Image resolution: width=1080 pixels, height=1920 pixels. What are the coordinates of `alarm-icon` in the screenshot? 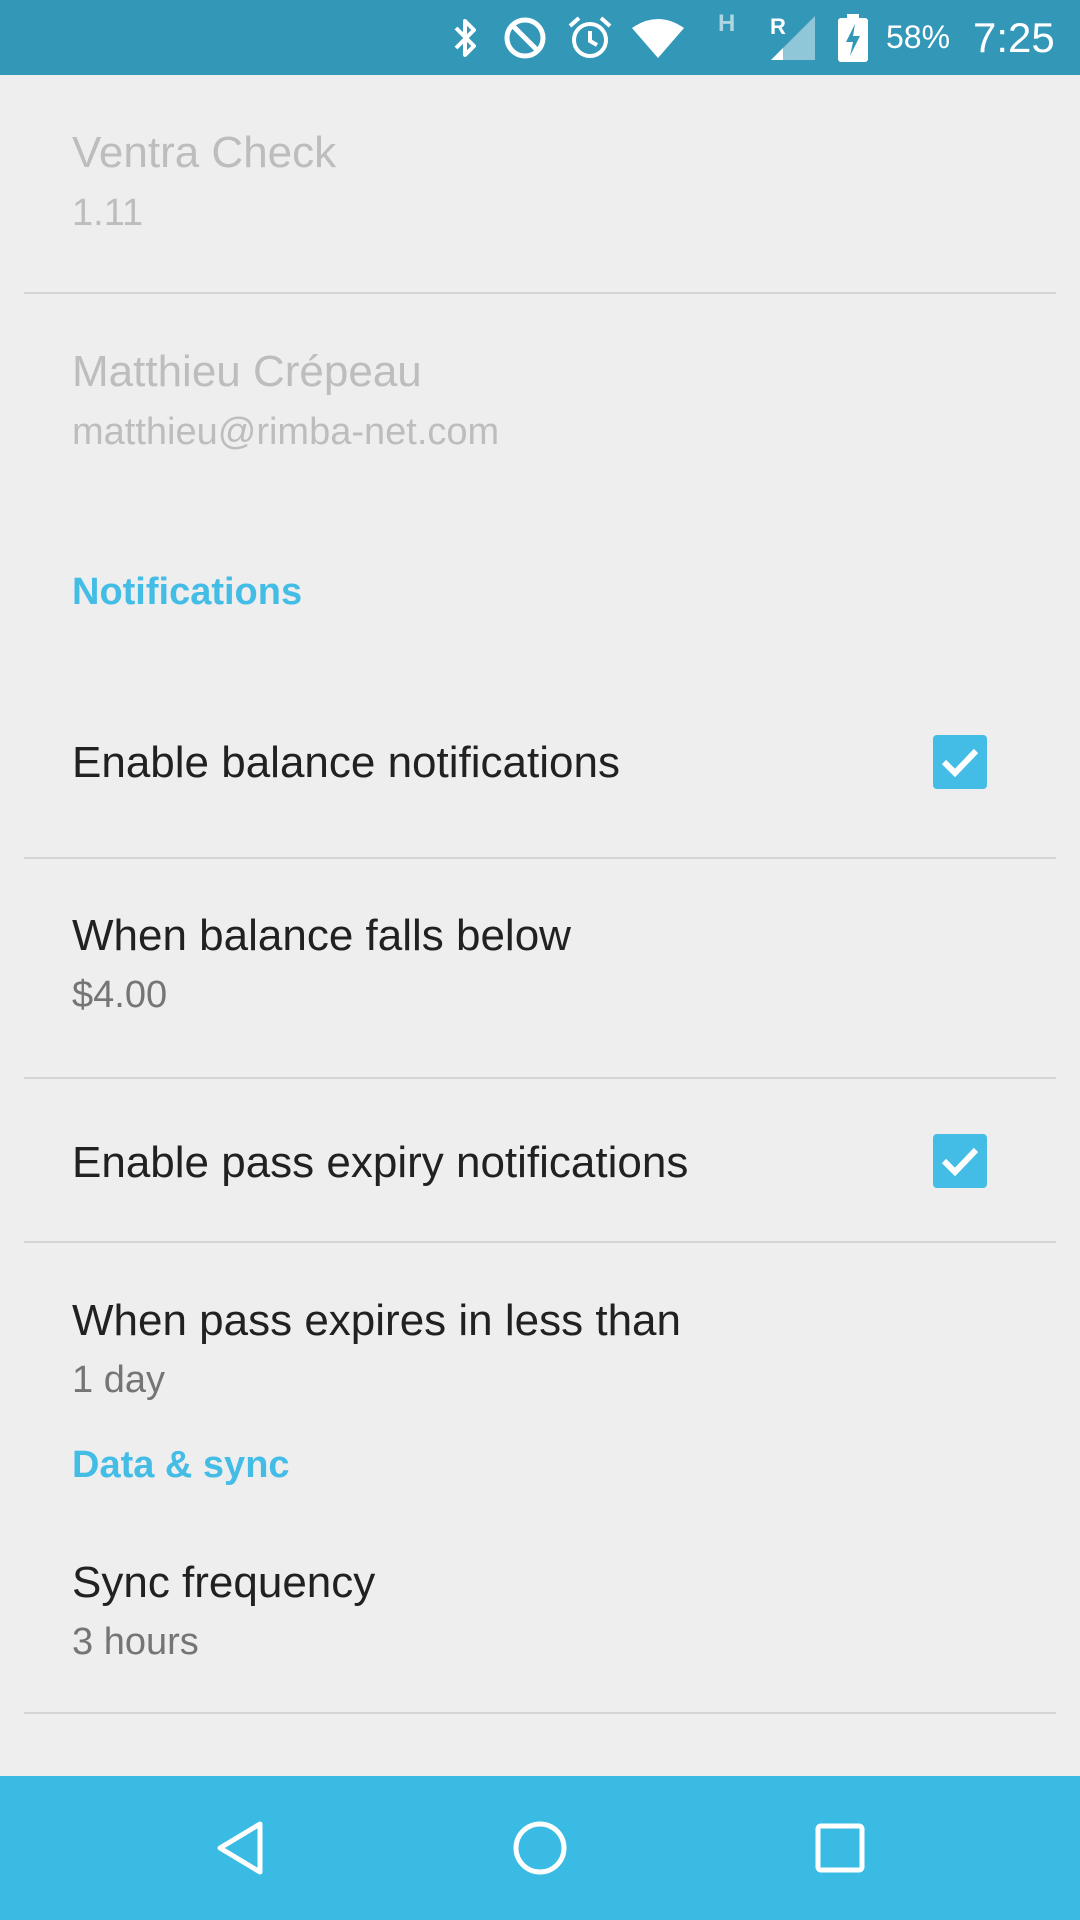 It's located at (590, 37).